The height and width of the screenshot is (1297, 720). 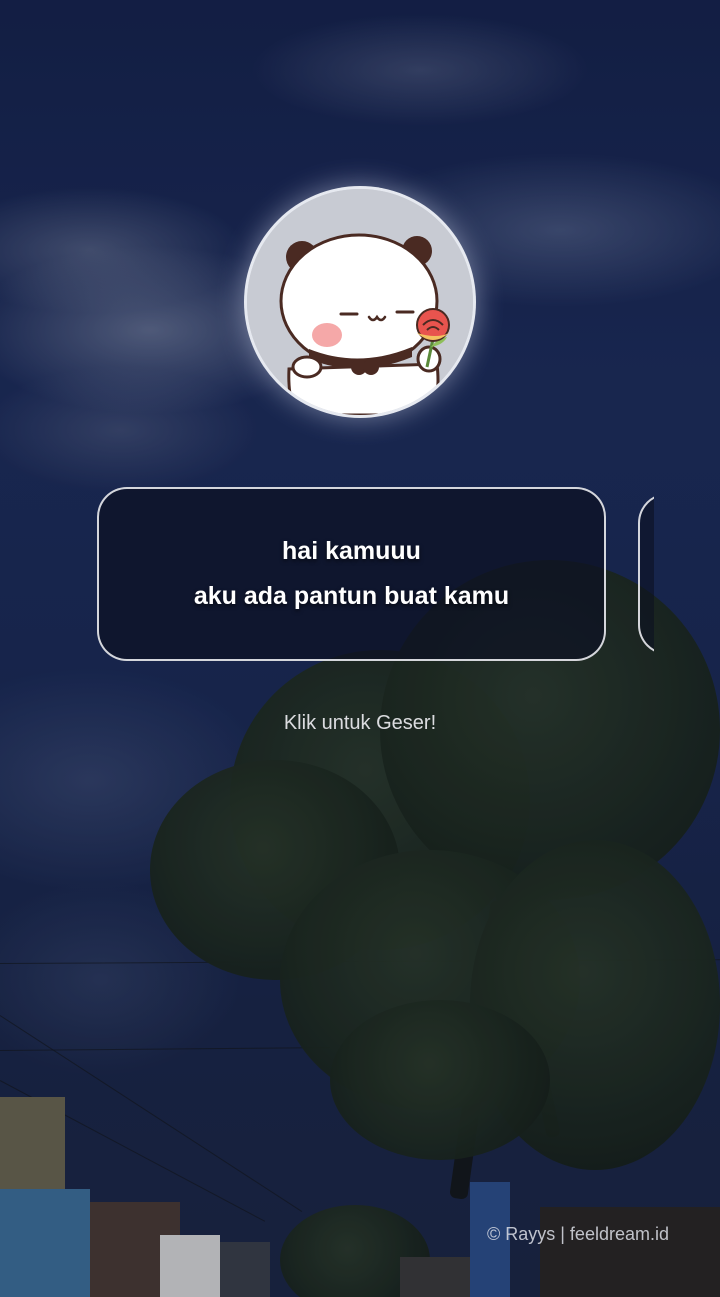 I want to click on panda-with-rose-icon, so click(x=360, y=302).